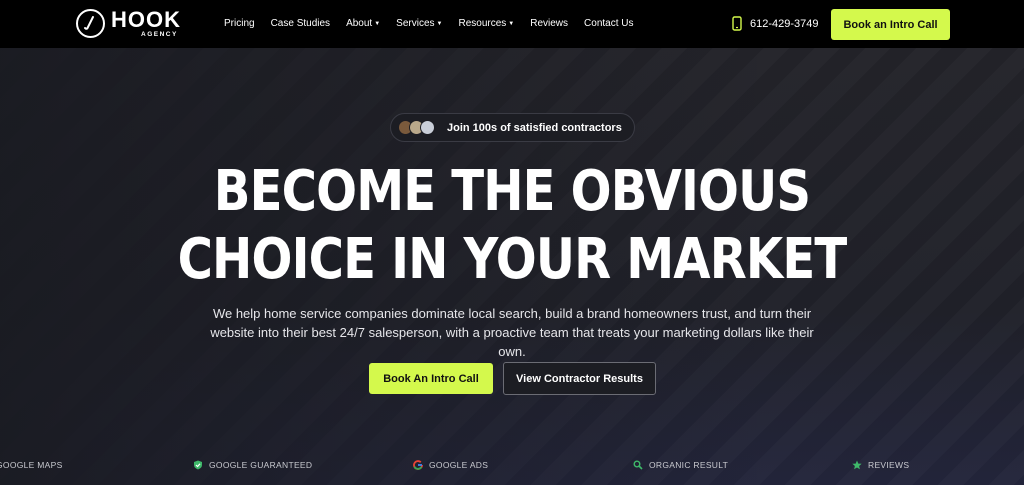 The width and height of the screenshot is (1024, 485). I want to click on nav-item-resources: Resources ▼, so click(486, 23).